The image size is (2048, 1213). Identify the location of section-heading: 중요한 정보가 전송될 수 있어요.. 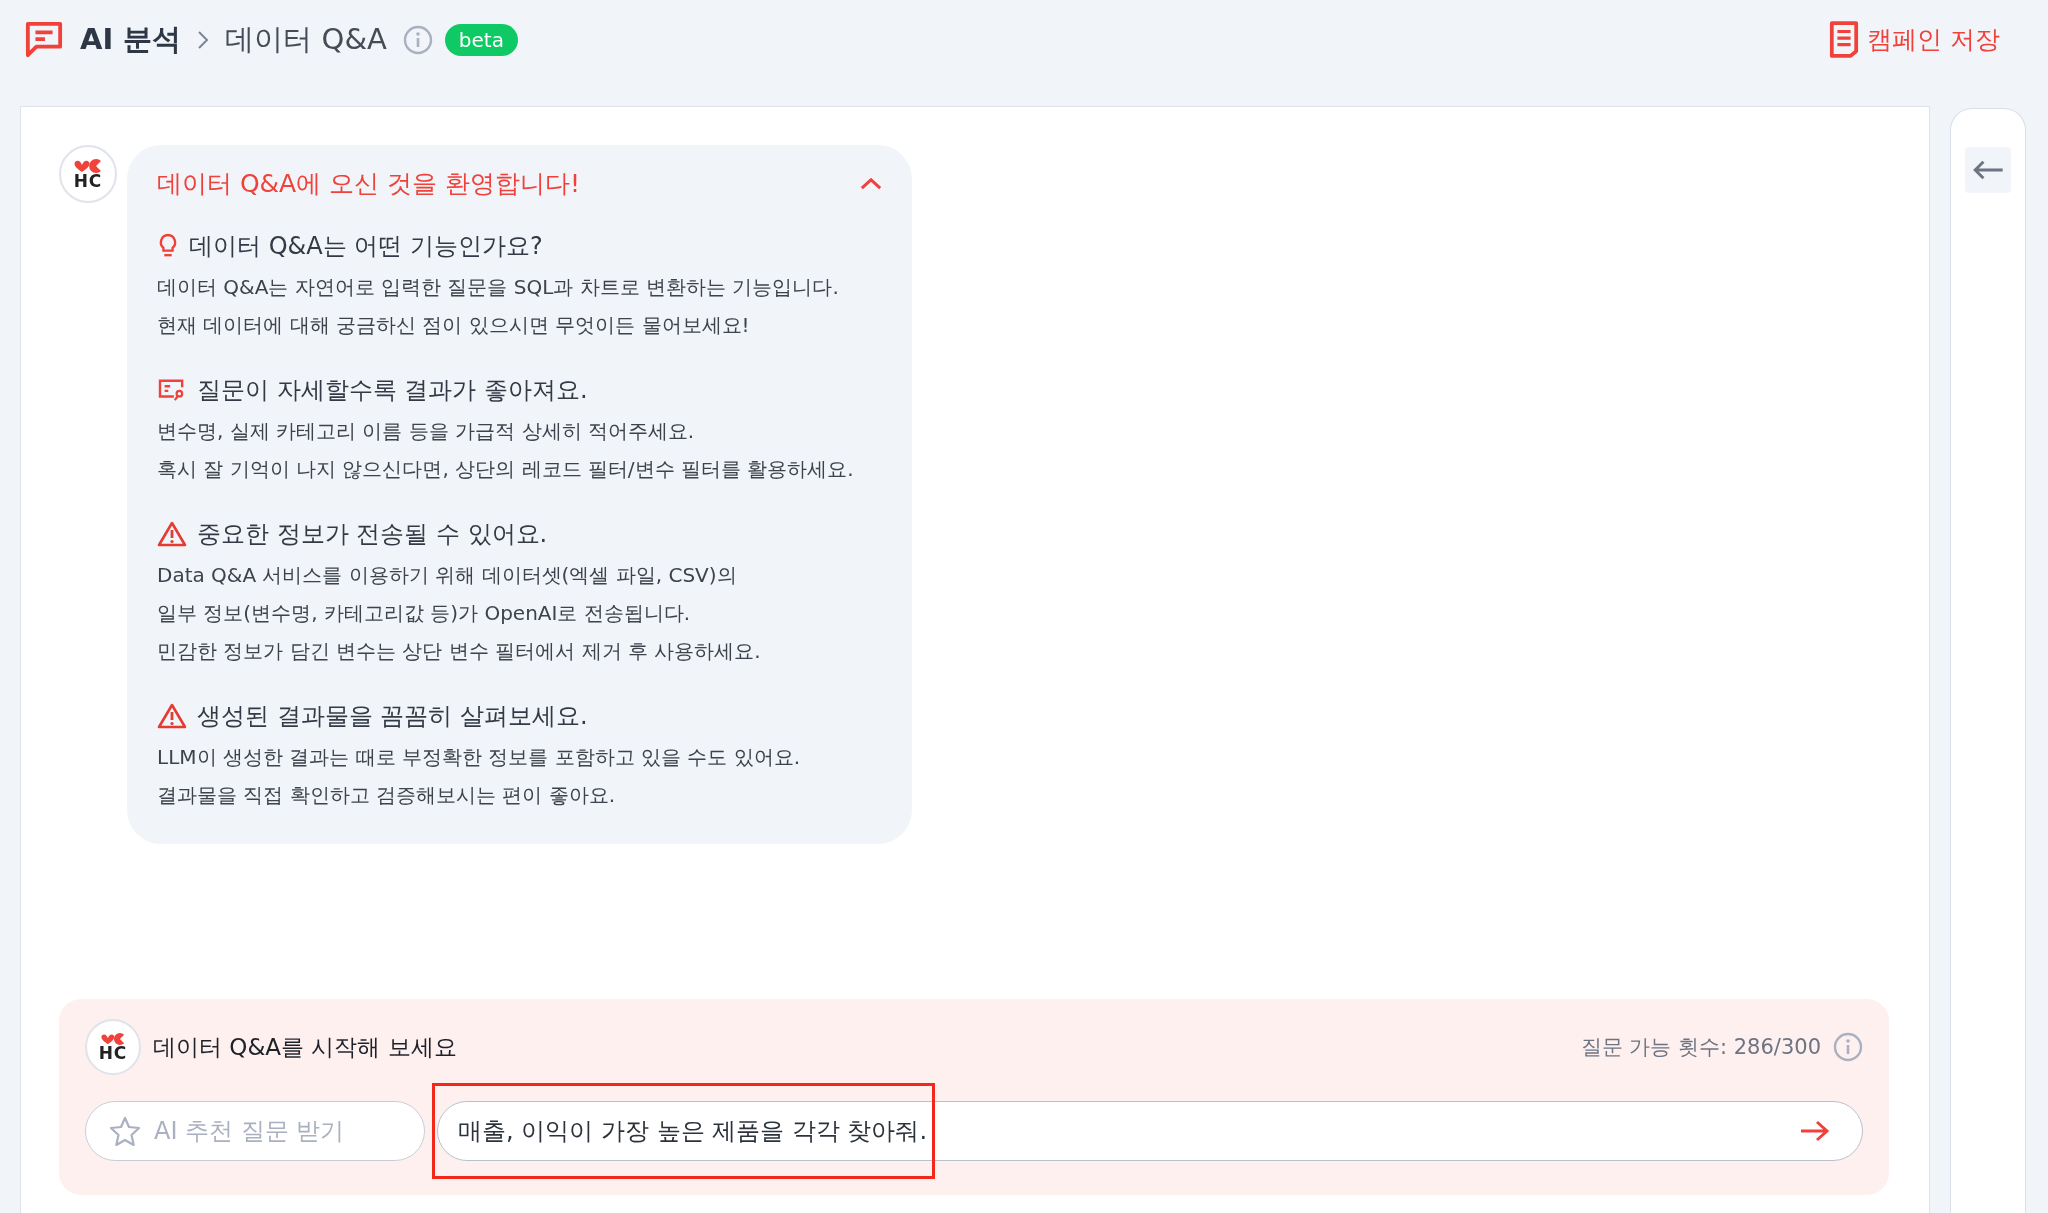
(372, 534).